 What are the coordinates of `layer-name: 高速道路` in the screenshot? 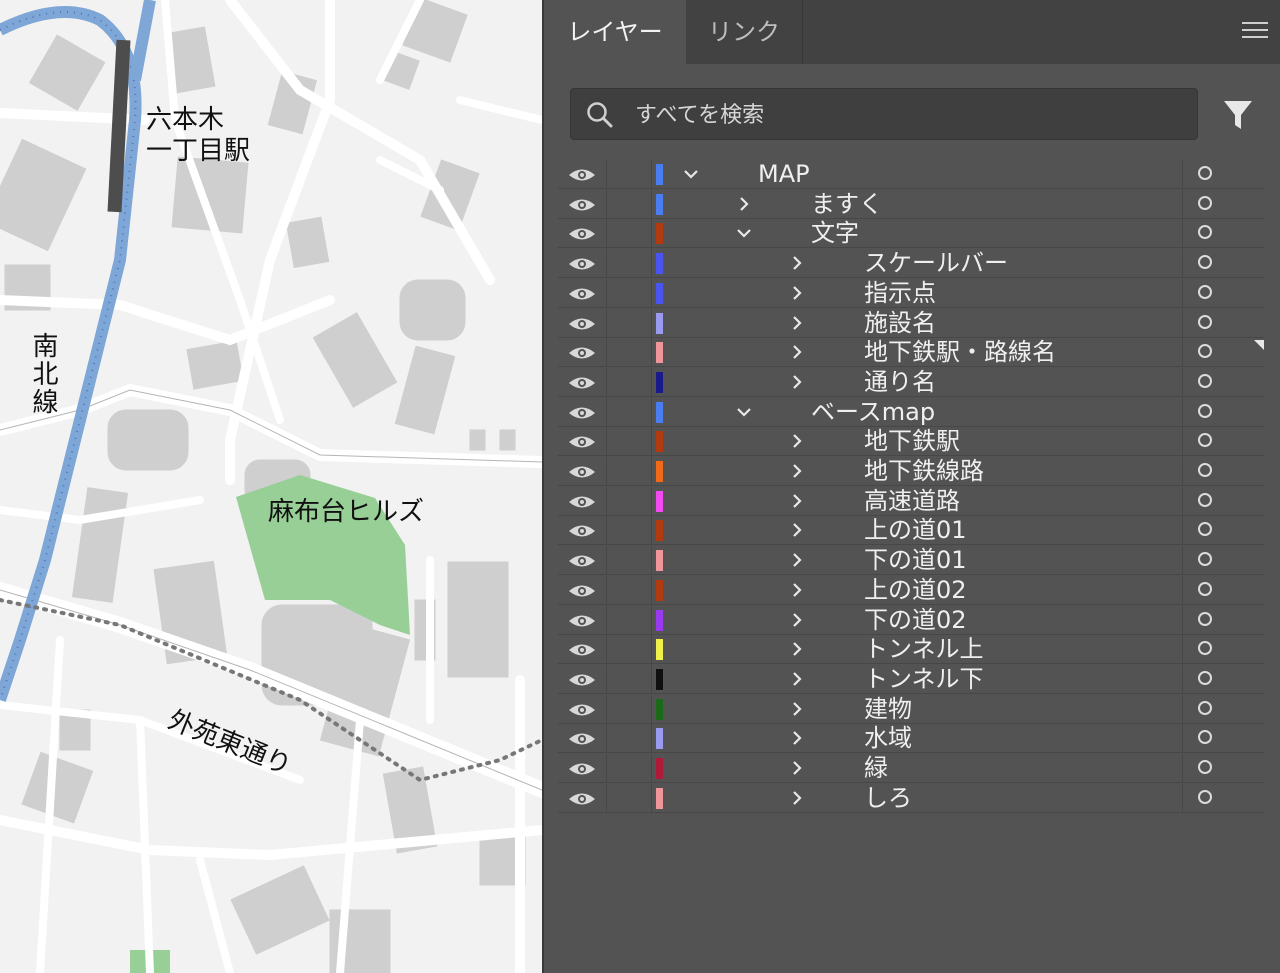 It's located at (912, 501).